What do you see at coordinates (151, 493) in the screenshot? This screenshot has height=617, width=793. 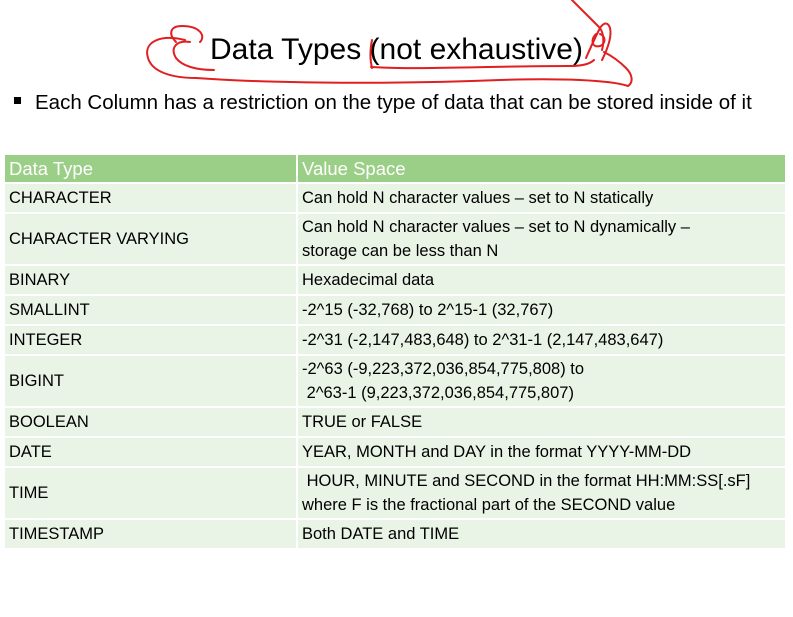 I see `type-cell: TIME` at bounding box center [151, 493].